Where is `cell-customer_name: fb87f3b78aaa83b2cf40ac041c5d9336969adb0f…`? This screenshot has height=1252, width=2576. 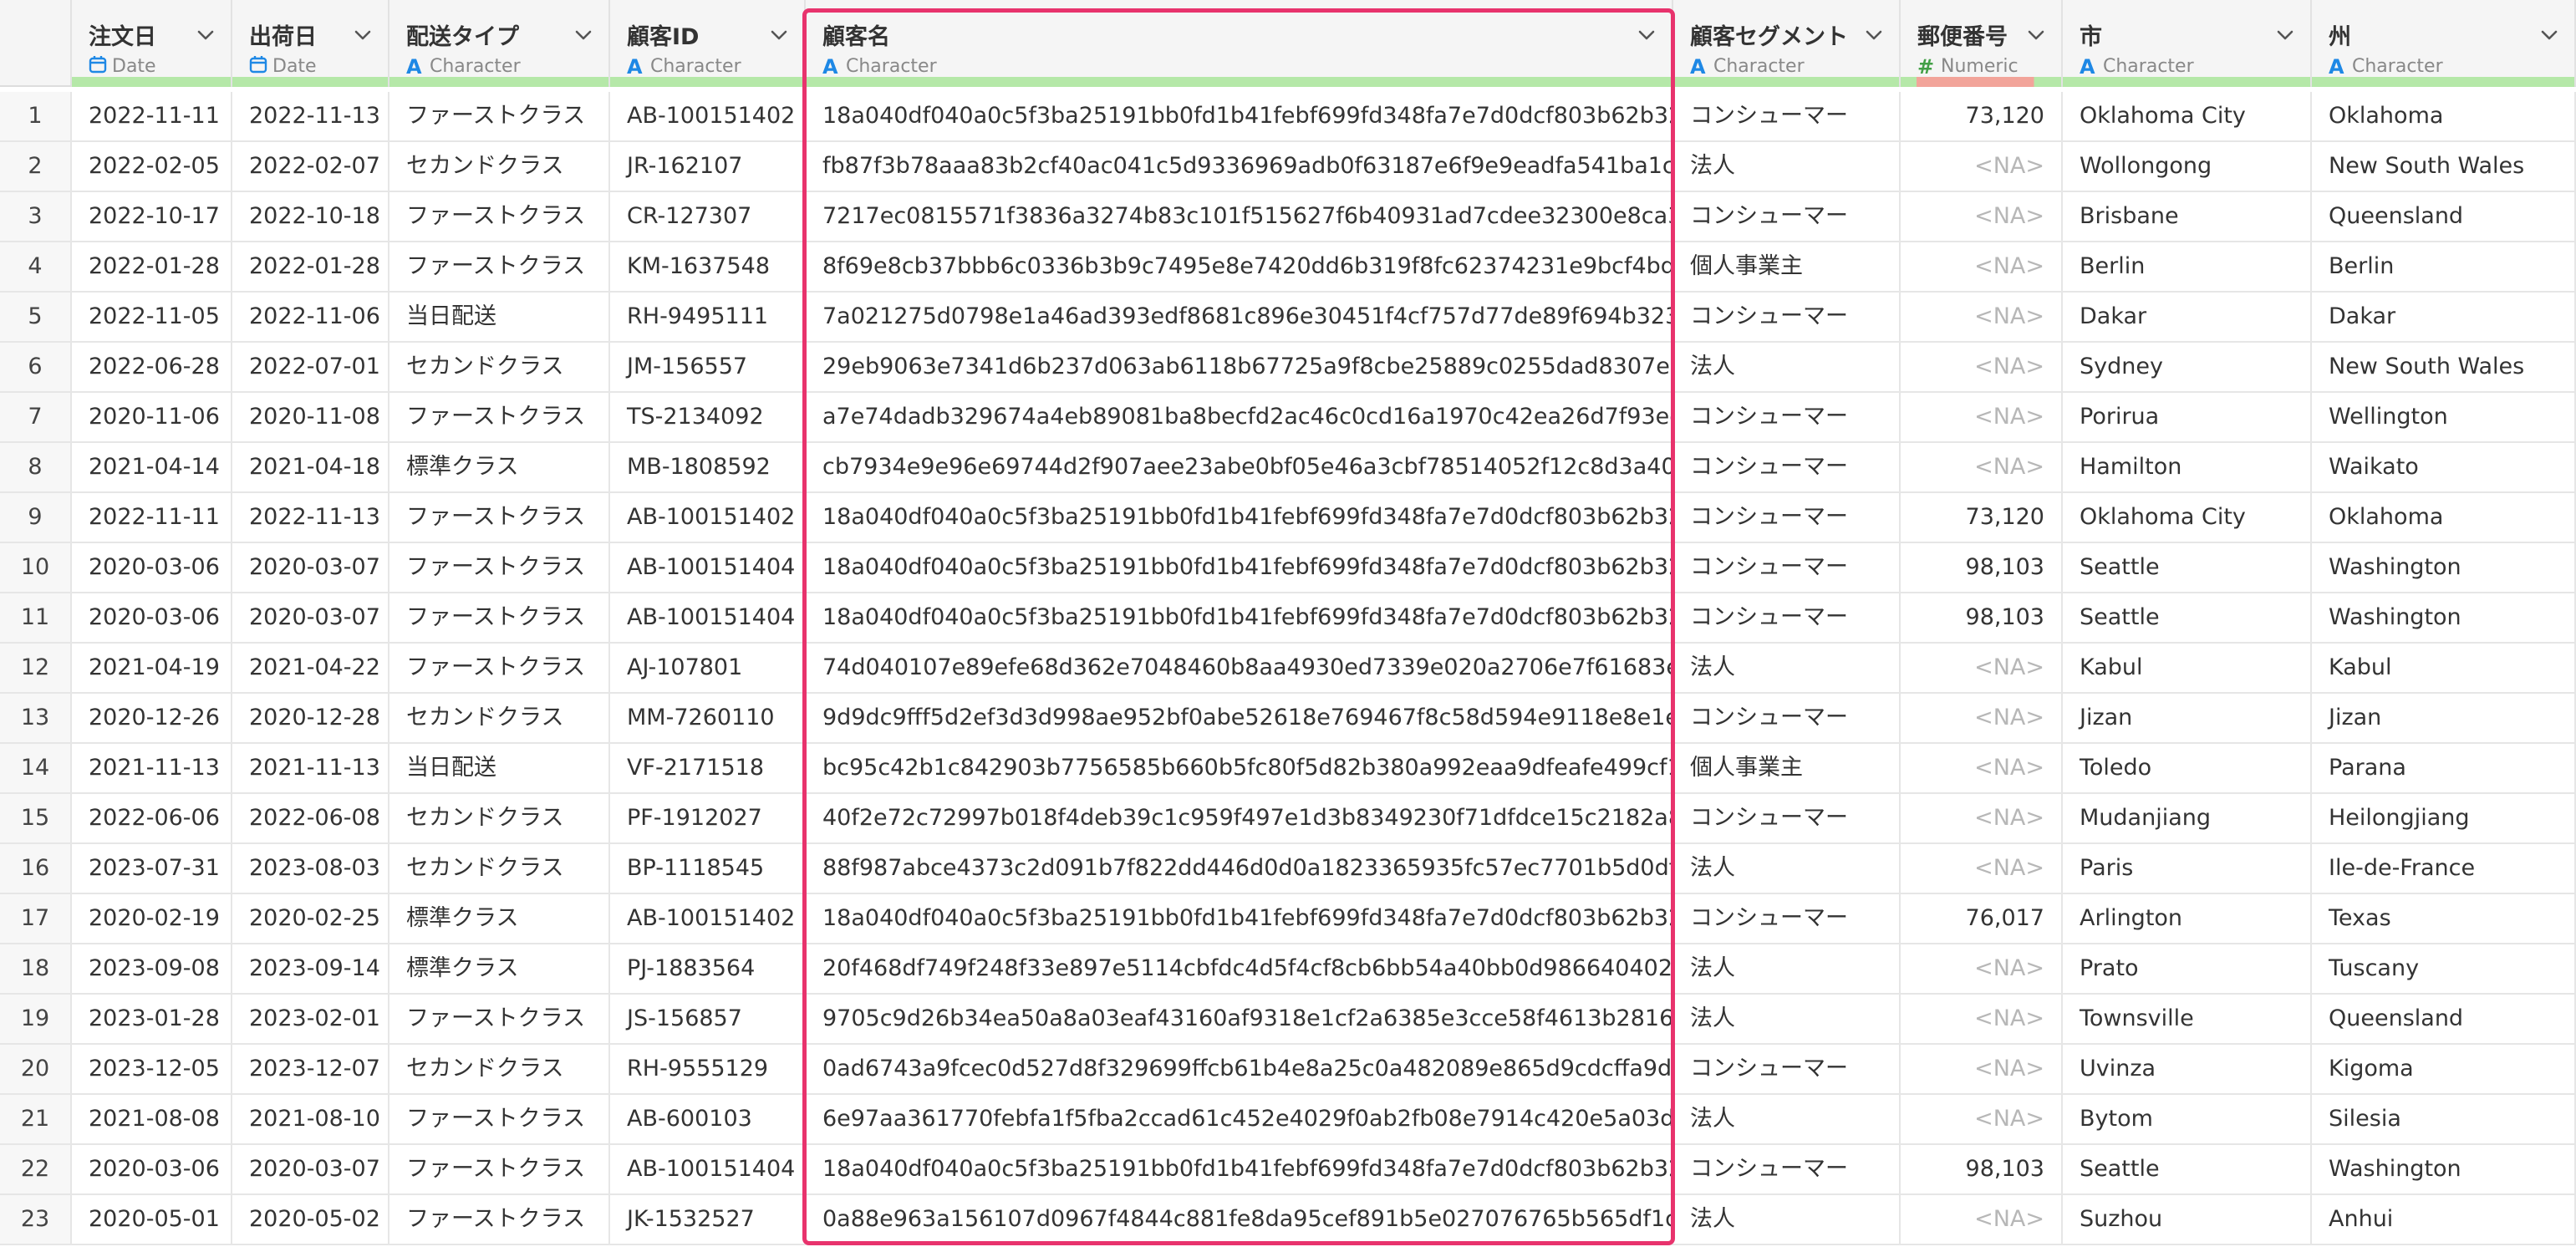
cell-customer_name: fb87f3b78aaa83b2cf40ac041c5d9336969adb0f… is located at coordinates (1239, 167).